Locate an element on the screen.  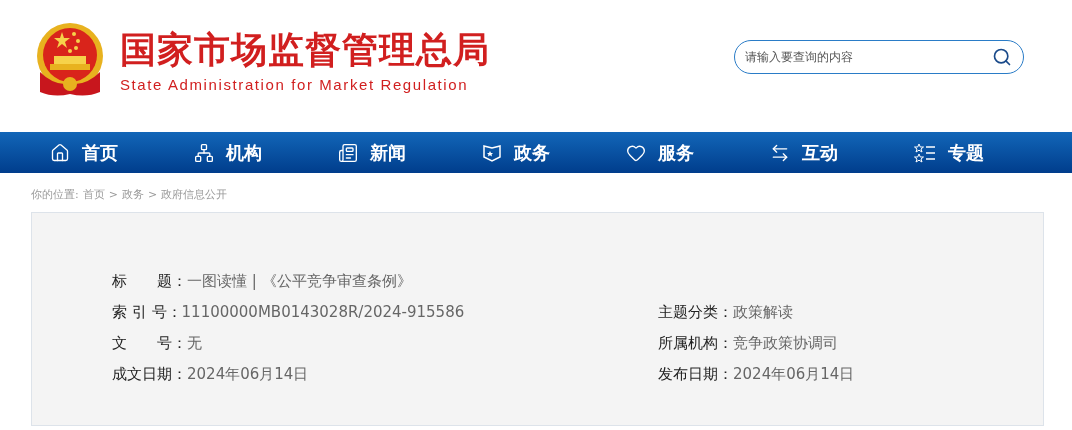
home-icon is located at coordinates (60, 152).